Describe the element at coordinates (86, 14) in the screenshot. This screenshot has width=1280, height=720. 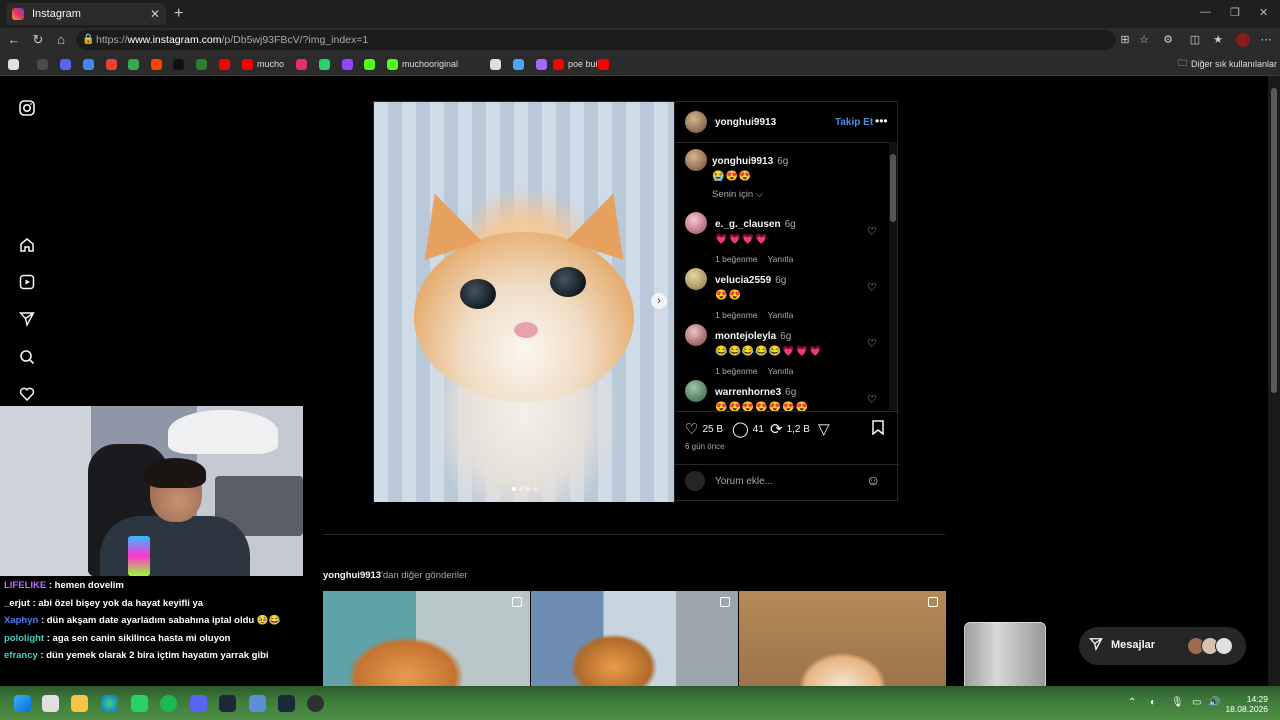
I see `tab-instagram: Instagram ✕` at that location.